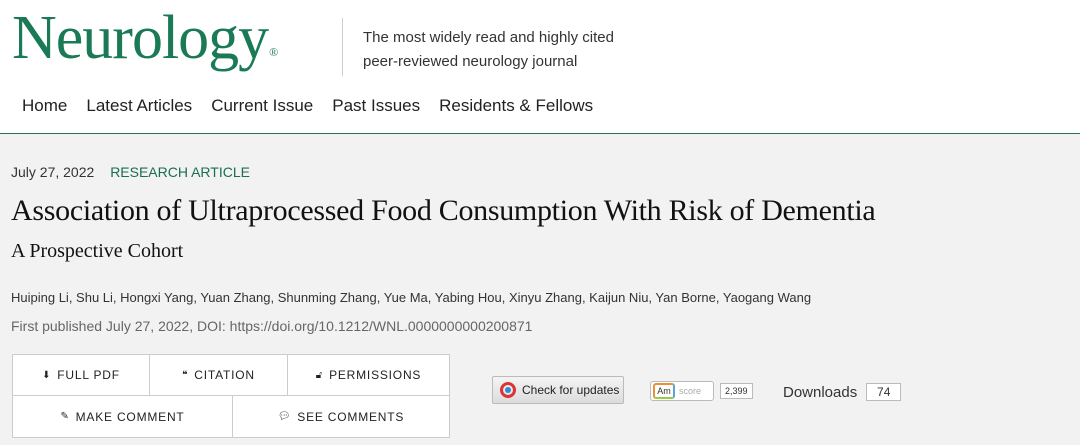  I want to click on make-comment-button: ✎ MAKE COMMENT, so click(123, 416).